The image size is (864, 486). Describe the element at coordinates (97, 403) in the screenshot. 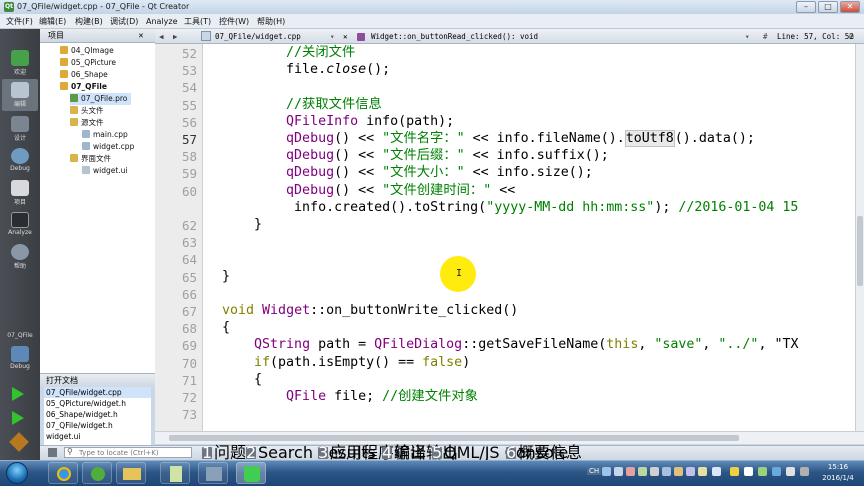

I see `open-doc-item: 05_QPicture/widget.h` at that location.